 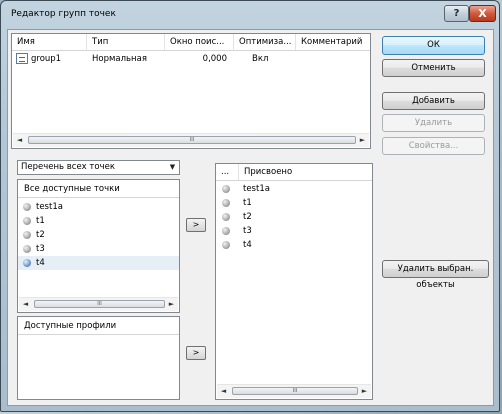 What do you see at coordinates (22, 58) in the screenshot?
I see `group-icon` at bounding box center [22, 58].